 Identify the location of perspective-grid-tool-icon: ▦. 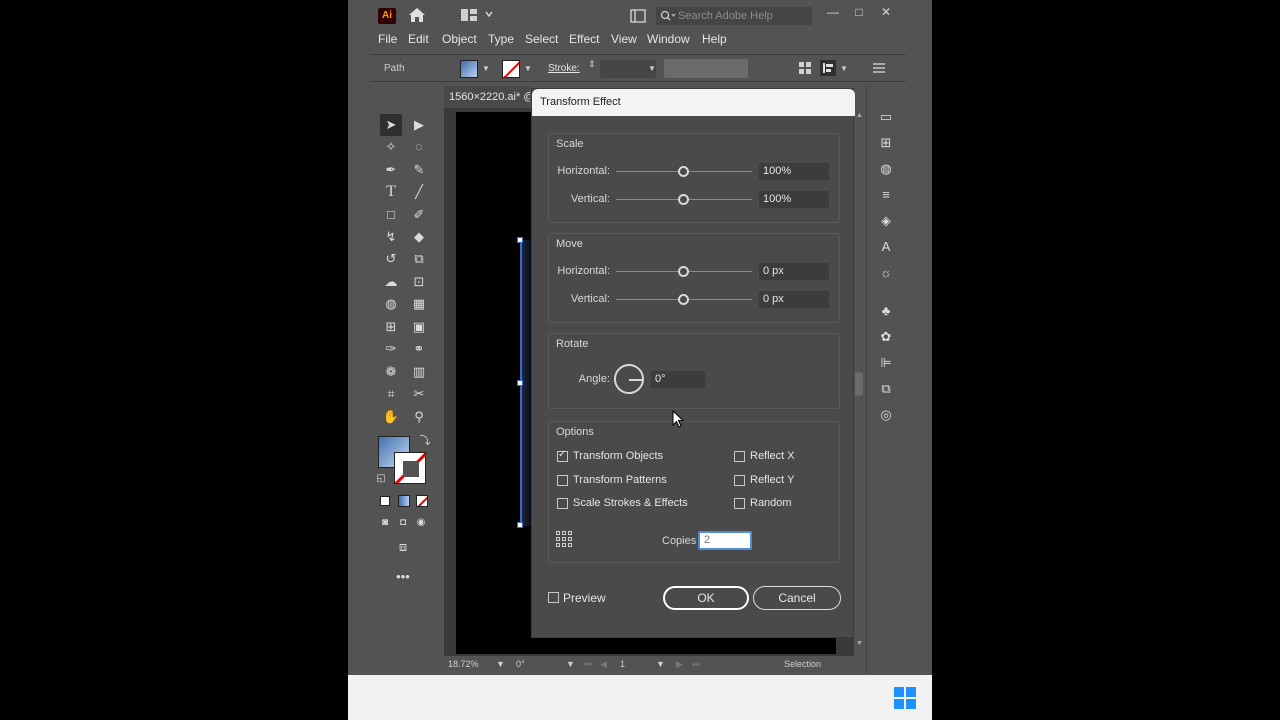
(419, 304).